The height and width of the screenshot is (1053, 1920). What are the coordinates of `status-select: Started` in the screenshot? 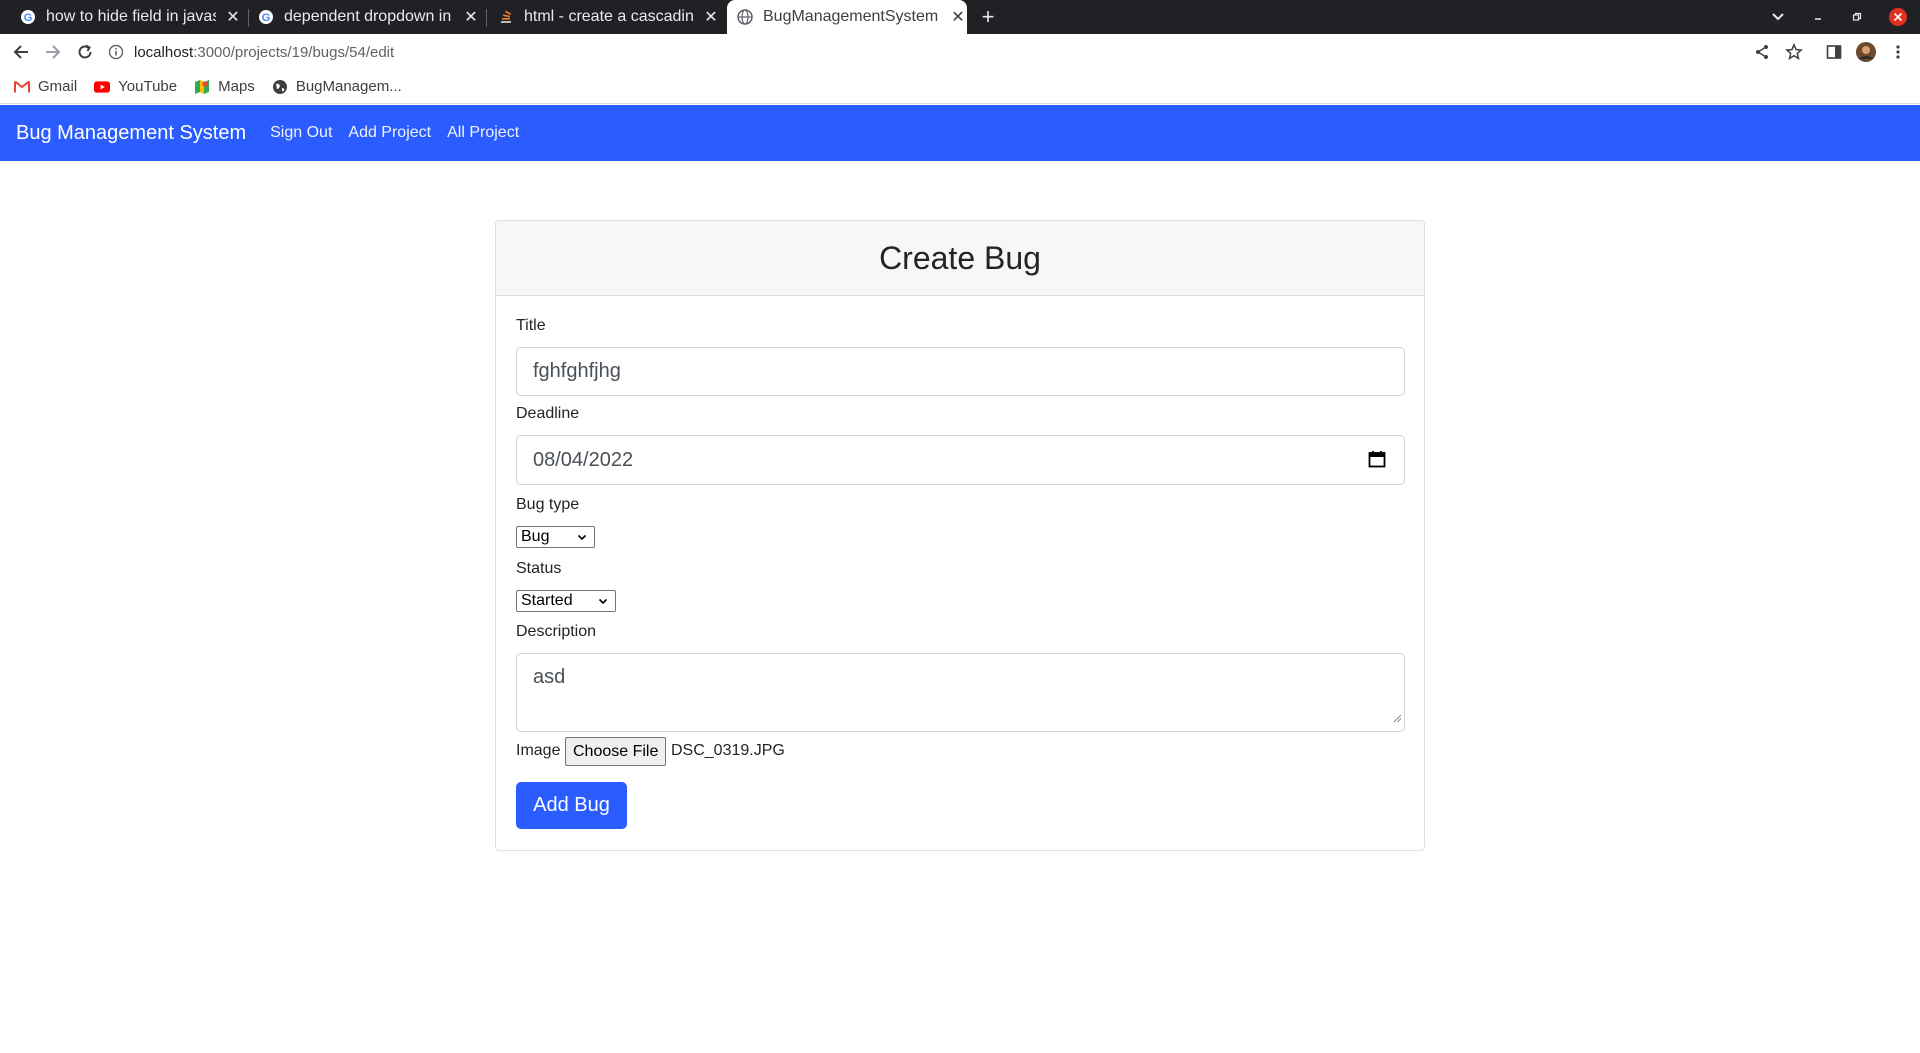 It's located at (566, 601).